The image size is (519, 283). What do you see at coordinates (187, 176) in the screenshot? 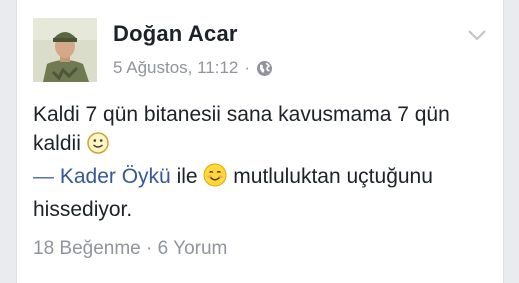
I see `tag-connector: ile` at bounding box center [187, 176].